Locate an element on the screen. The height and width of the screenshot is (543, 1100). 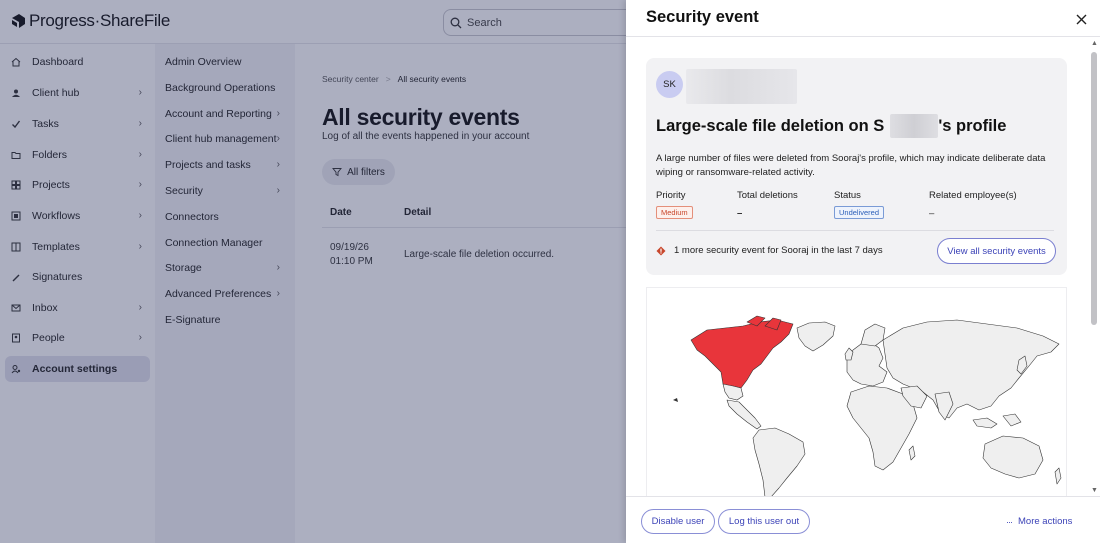
card-divider is located at coordinates (855, 230).